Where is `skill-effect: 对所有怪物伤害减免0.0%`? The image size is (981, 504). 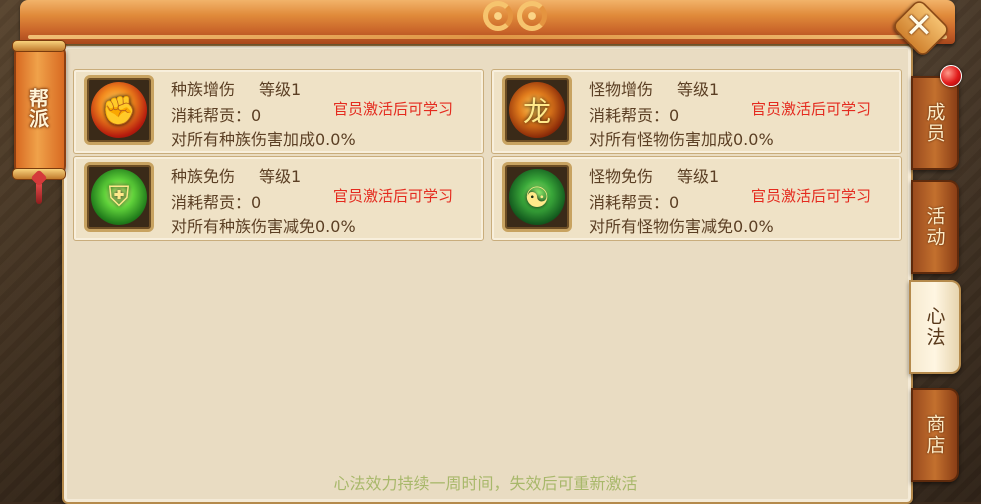 skill-effect: 对所有怪物伤害减免0.0% is located at coordinates (681, 226).